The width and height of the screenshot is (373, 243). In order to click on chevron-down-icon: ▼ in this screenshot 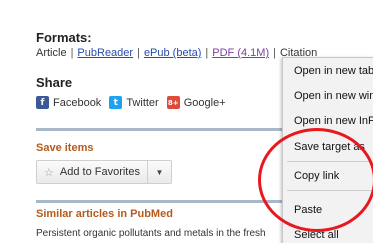, I will do `click(159, 172)`.